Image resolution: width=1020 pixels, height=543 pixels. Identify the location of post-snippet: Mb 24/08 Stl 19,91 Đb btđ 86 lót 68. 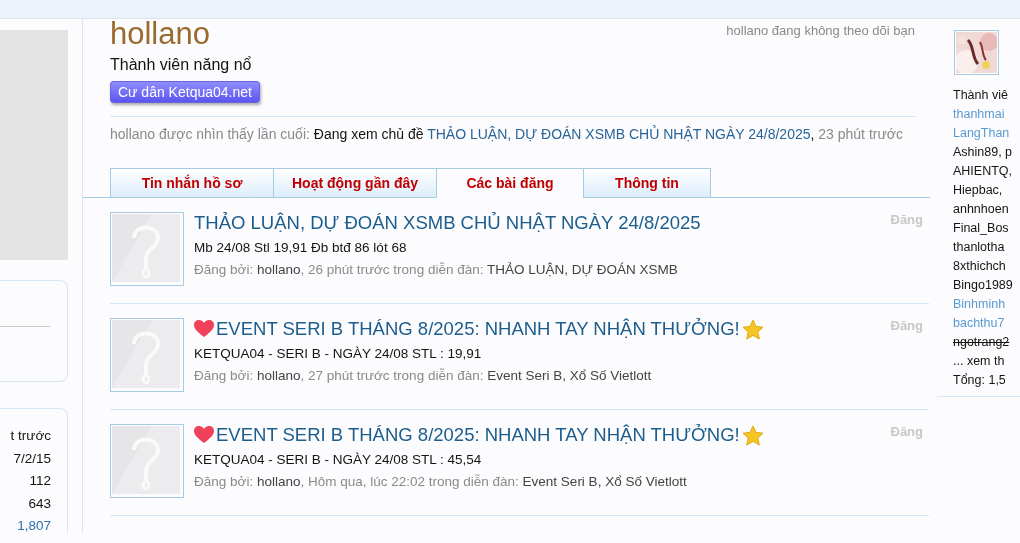
(301, 247).